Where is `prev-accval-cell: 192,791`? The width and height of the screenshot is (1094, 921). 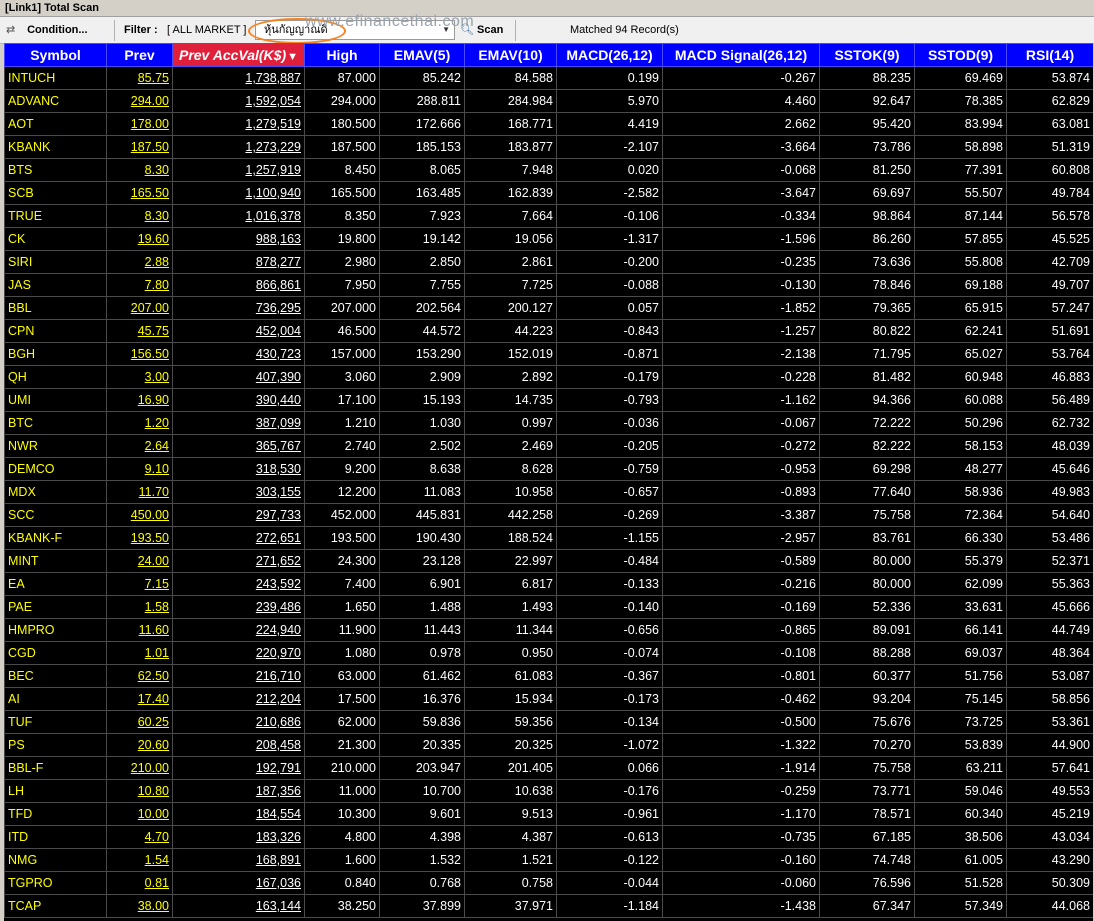 prev-accval-cell: 192,791 is located at coordinates (238, 768).